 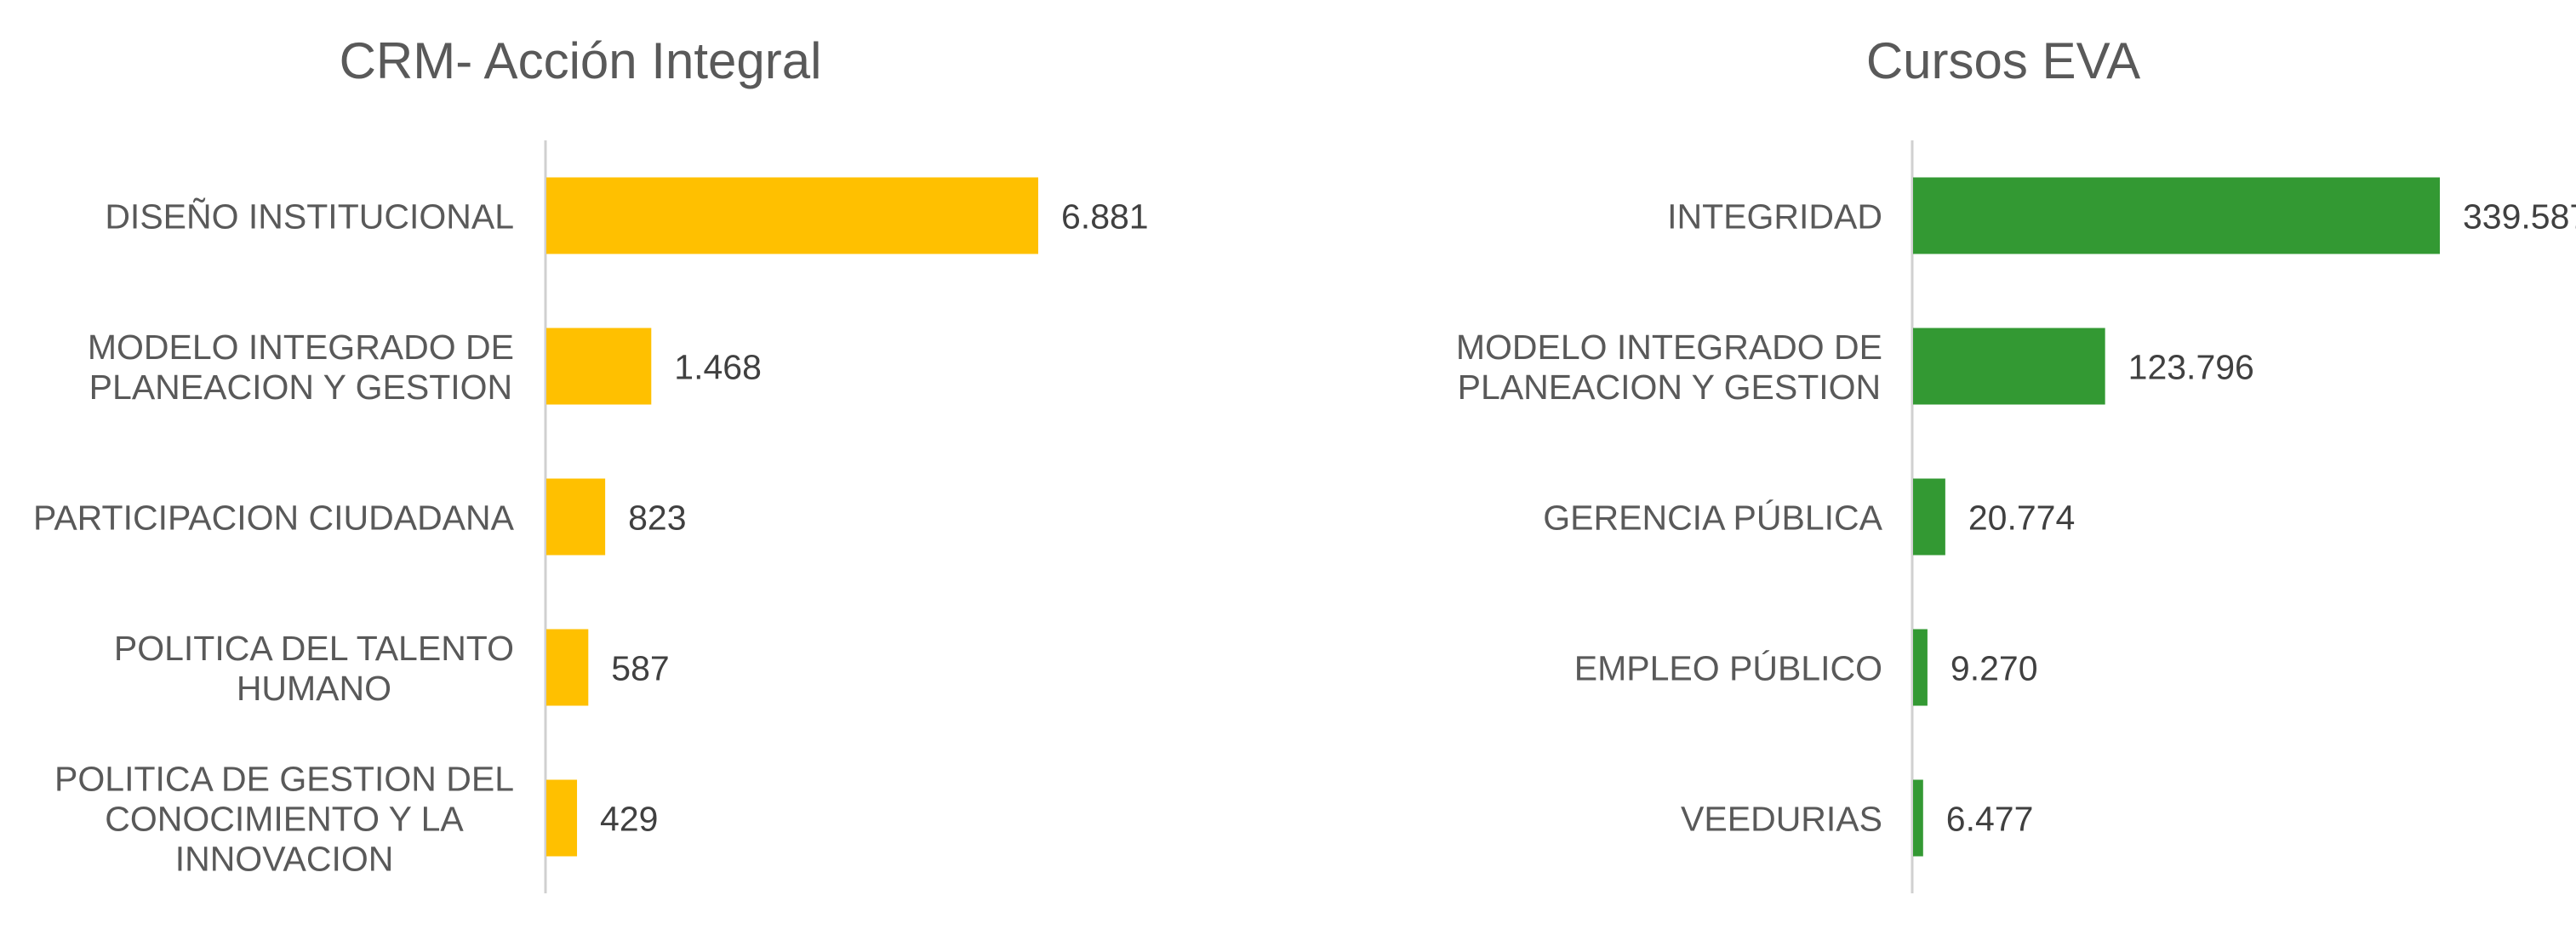 I want to click on data-label-4: 429, so click(x=629, y=819).